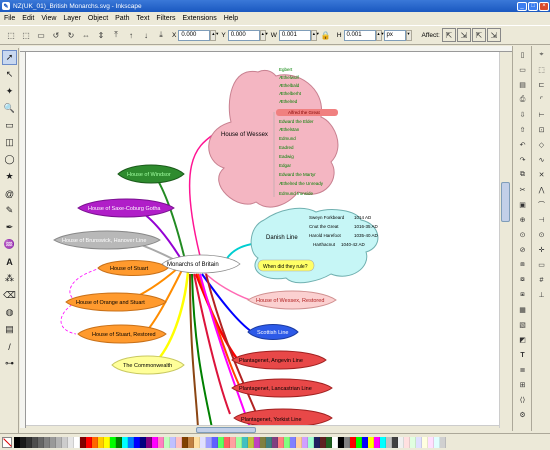 Image resolution: width=550 pixels, height=450 pixels. What do you see at coordinates (131, 35) in the screenshot?
I see `raise-icon: ↑` at bounding box center [131, 35].